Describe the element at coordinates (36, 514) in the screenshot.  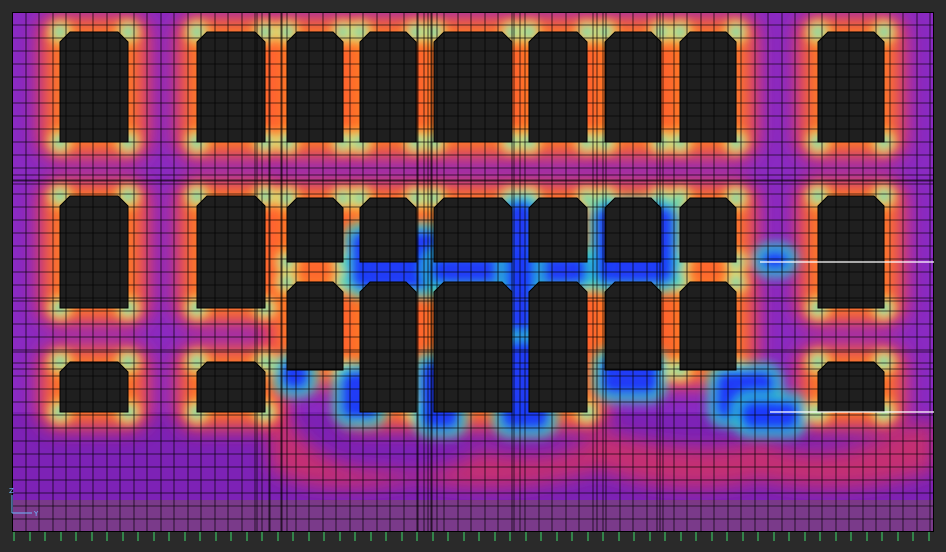
I see `y-axis-label: Y` at that location.